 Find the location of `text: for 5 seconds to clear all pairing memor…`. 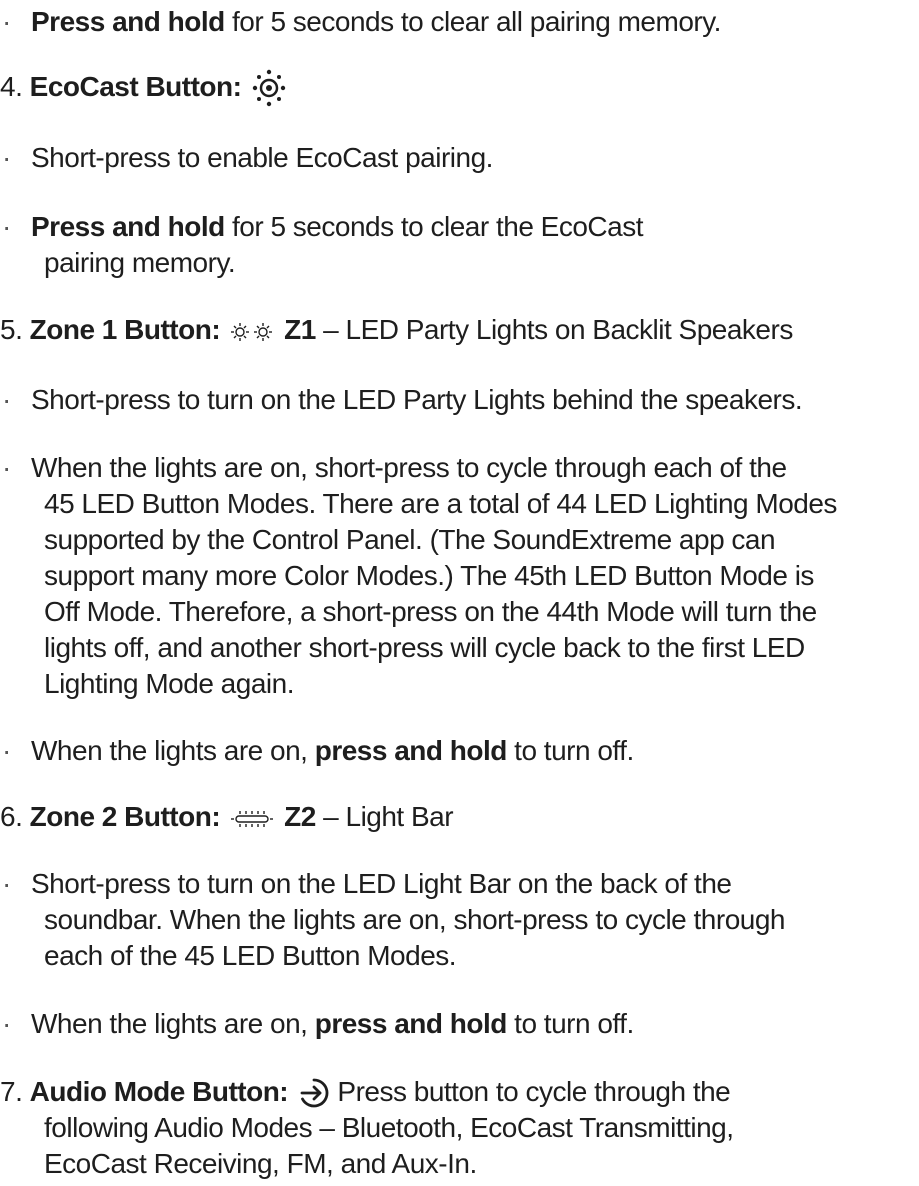

text: for 5 seconds to clear all pairing memor… is located at coordinates (472, 21).